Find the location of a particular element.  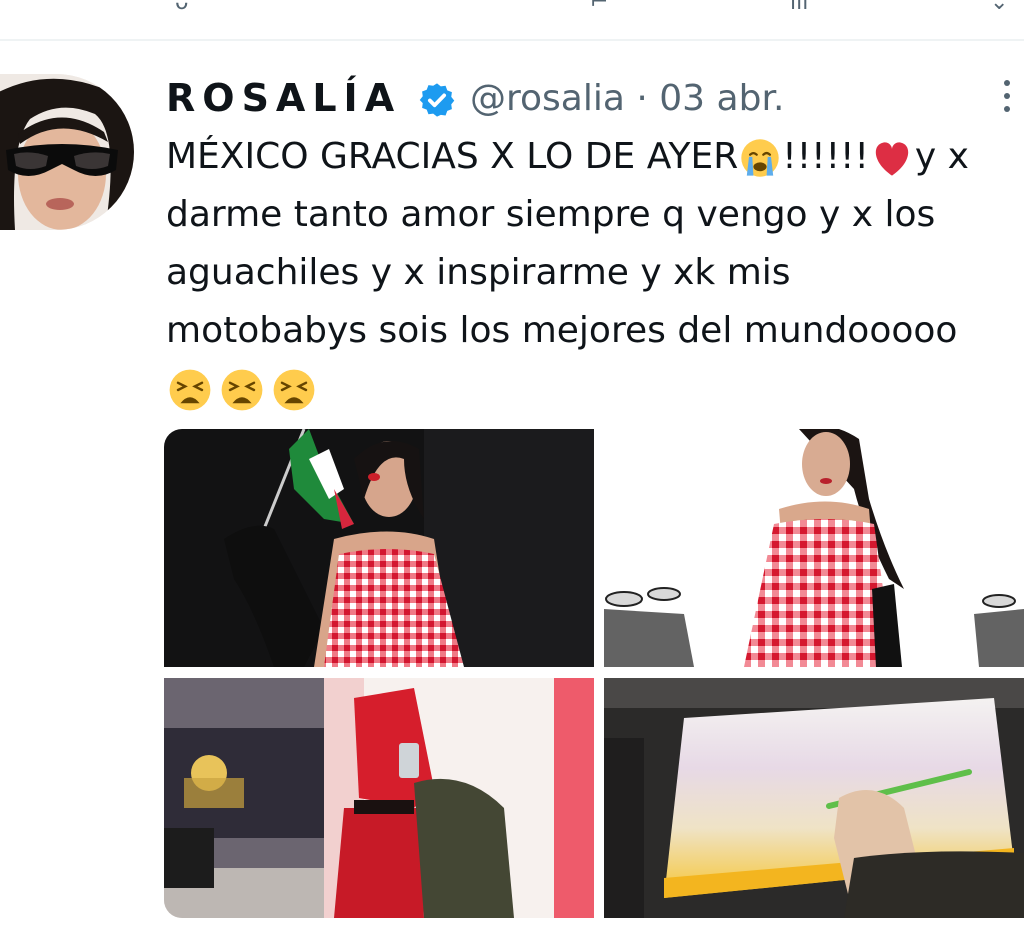

reply-icon: ᴗ is located at coordinates (181, 7).